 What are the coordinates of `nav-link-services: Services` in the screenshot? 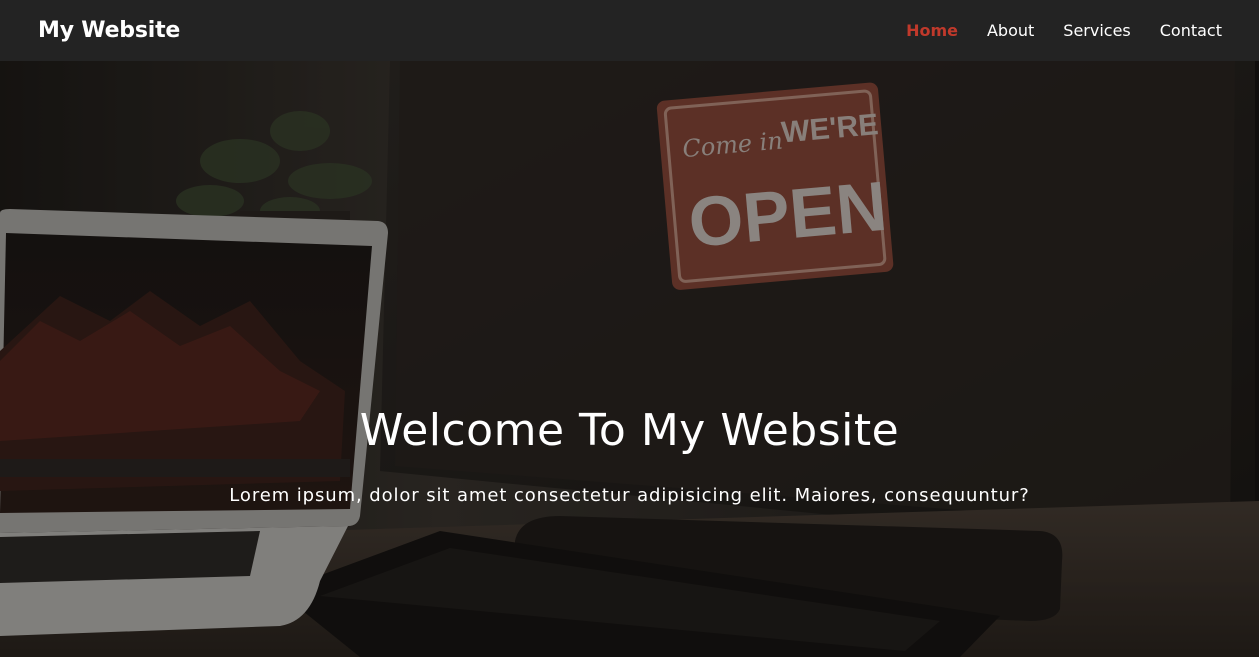 It's located at (1096, 30).